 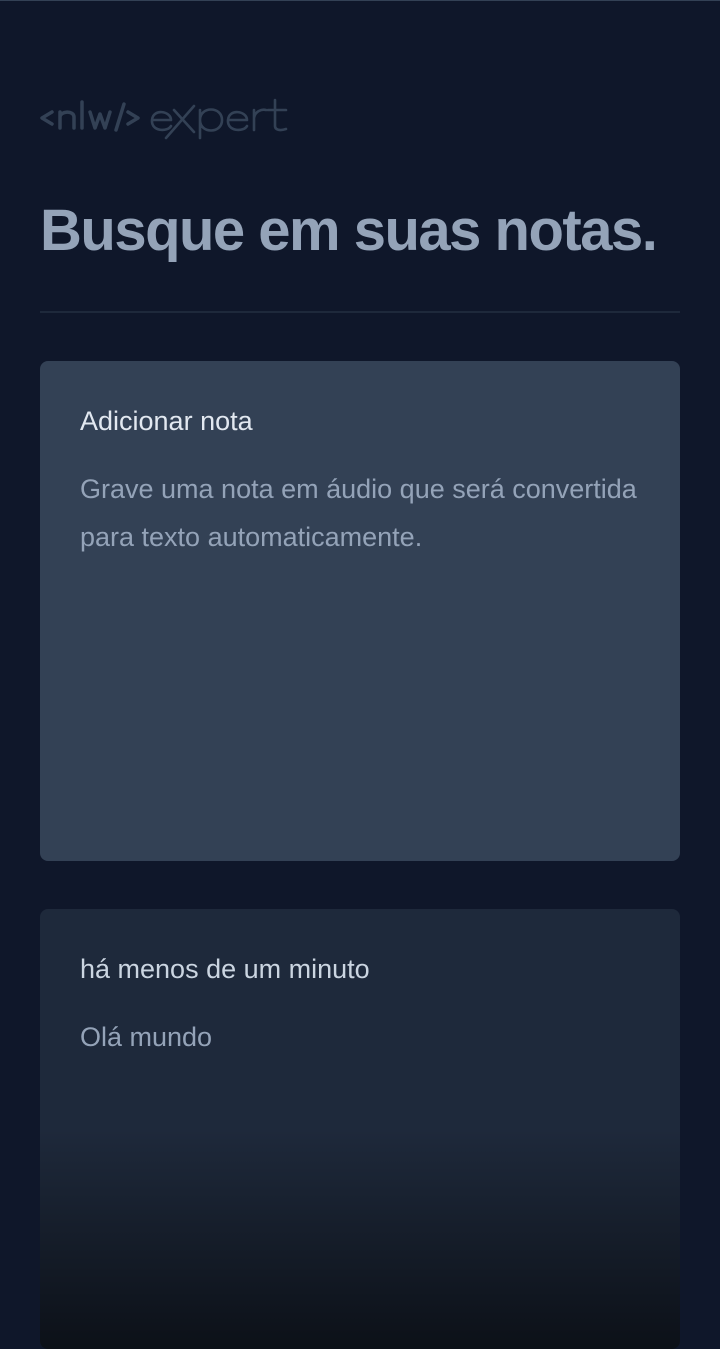 What do you see at coordinates (360, 312) in the screenshot?
I see `divider` at bounding box center [360, 312].